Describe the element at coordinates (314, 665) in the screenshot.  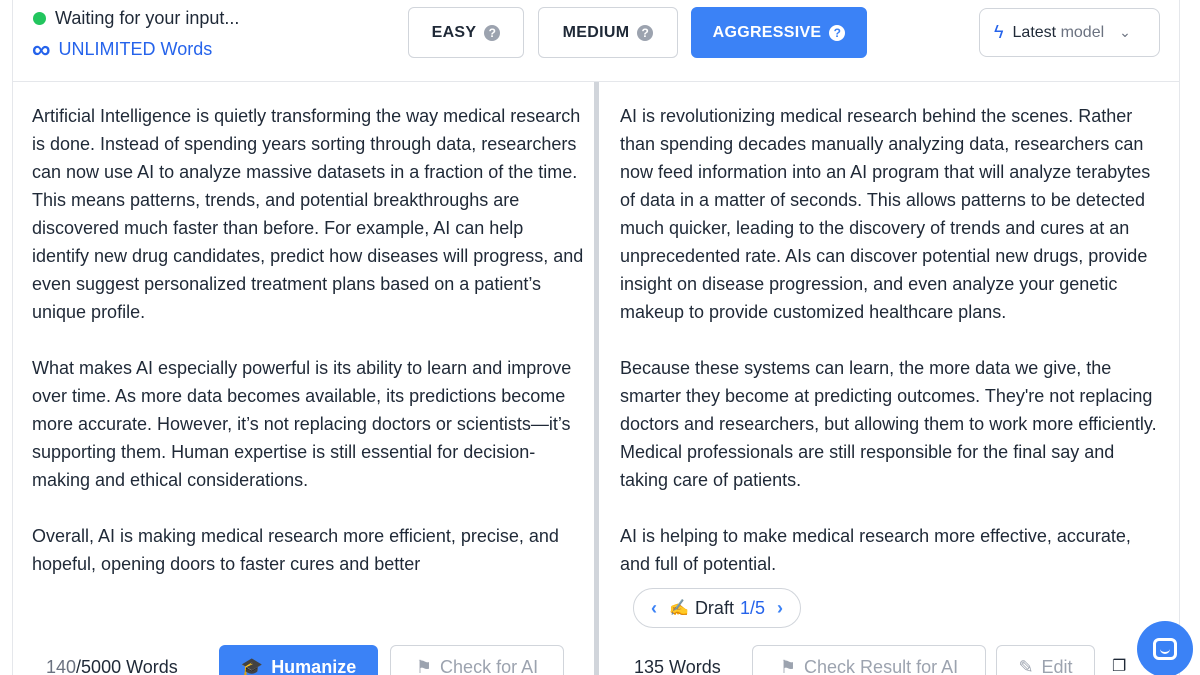
I see `humanize-label: Humanize` at that location.